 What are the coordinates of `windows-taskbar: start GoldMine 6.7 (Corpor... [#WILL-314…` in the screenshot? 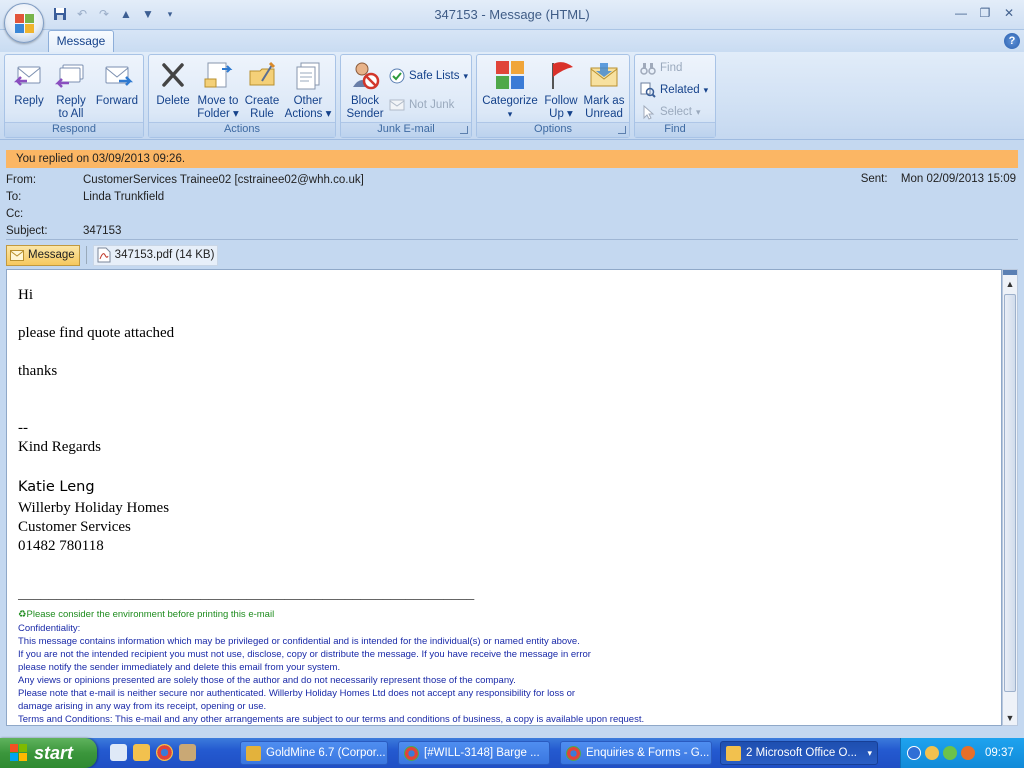 It's located at (512, 753).